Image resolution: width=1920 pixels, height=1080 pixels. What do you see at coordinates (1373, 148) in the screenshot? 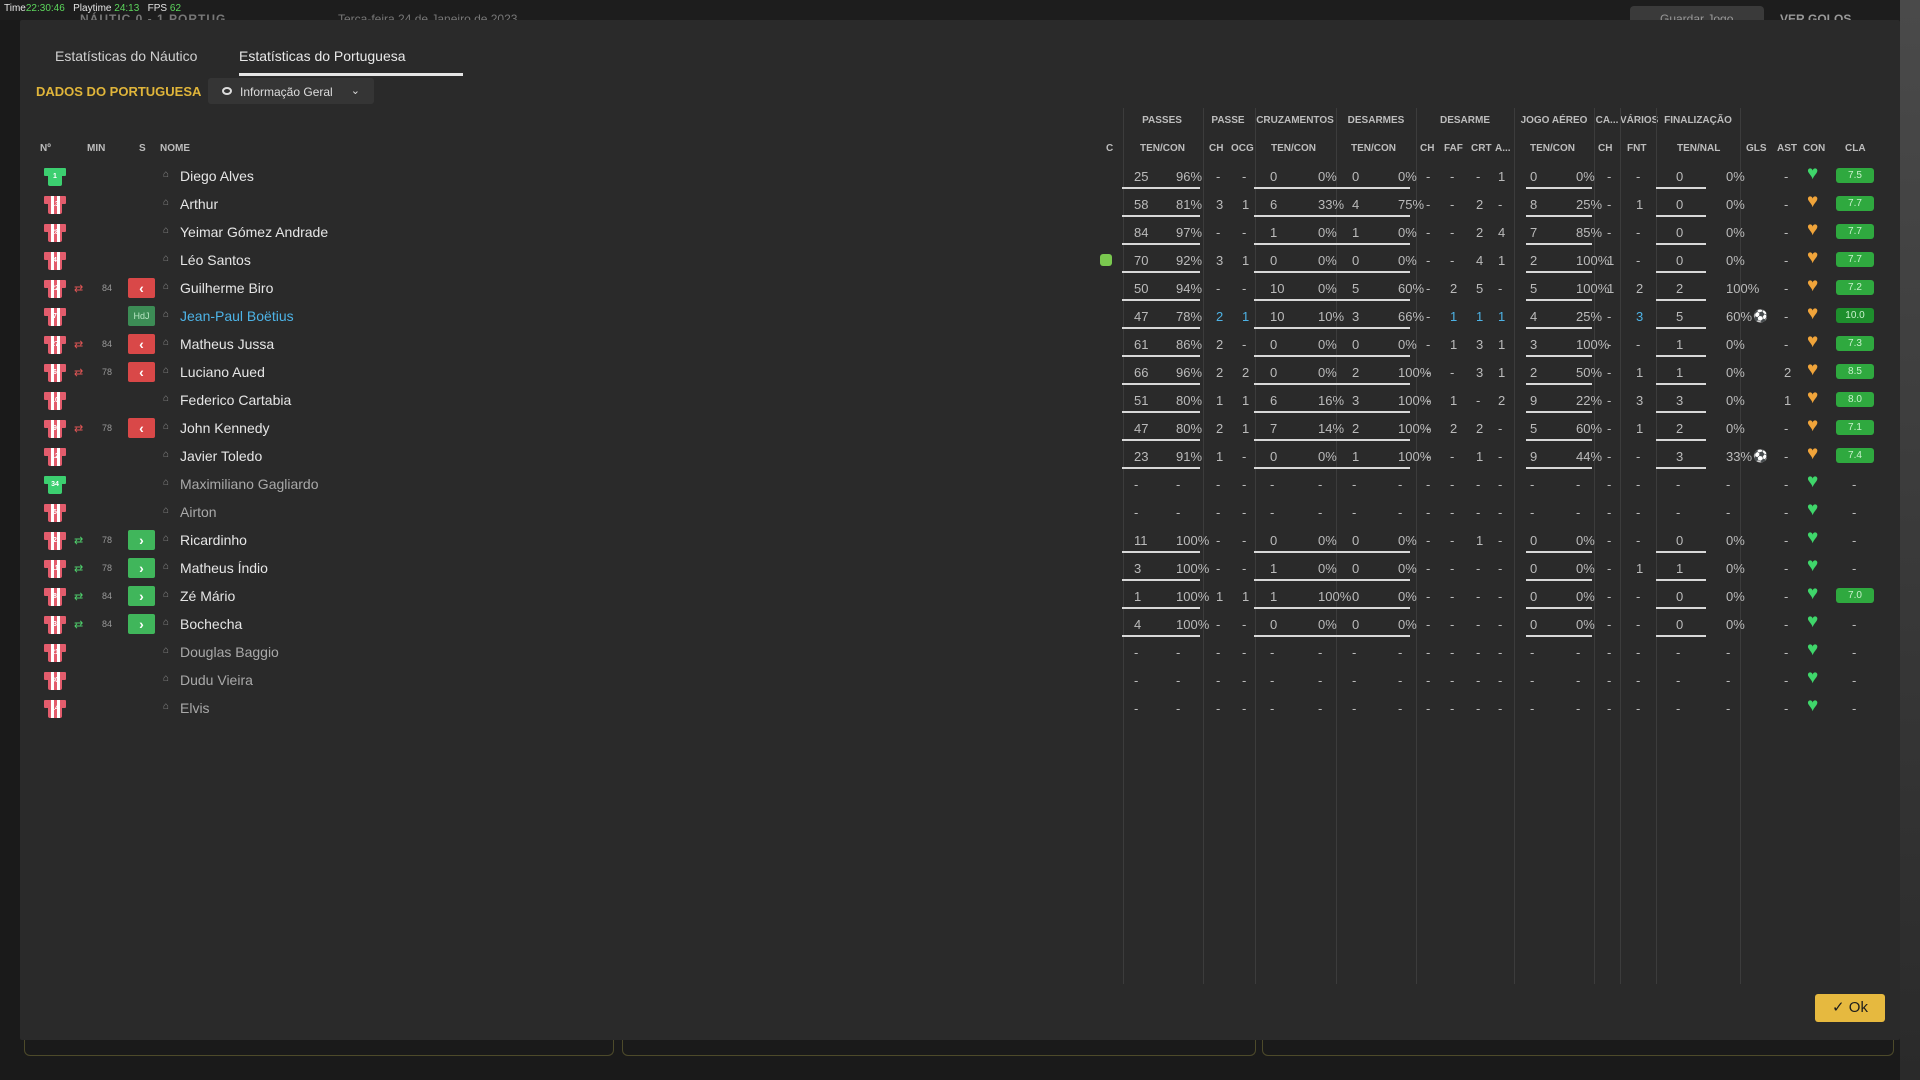
I see `col-des-tencon: TEN/CON` at bounding box center [1373, 148].